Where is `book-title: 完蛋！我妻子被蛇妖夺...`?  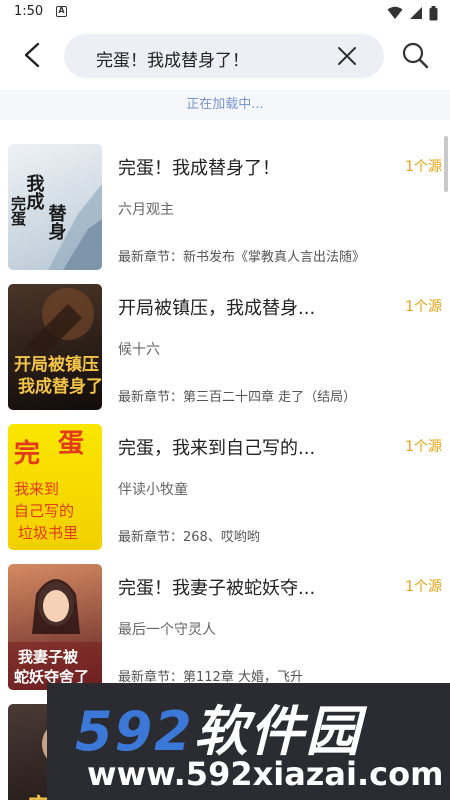
book-title: 完蛋！我妻子被蛇妖夺... is located at coordinates (254, 587).